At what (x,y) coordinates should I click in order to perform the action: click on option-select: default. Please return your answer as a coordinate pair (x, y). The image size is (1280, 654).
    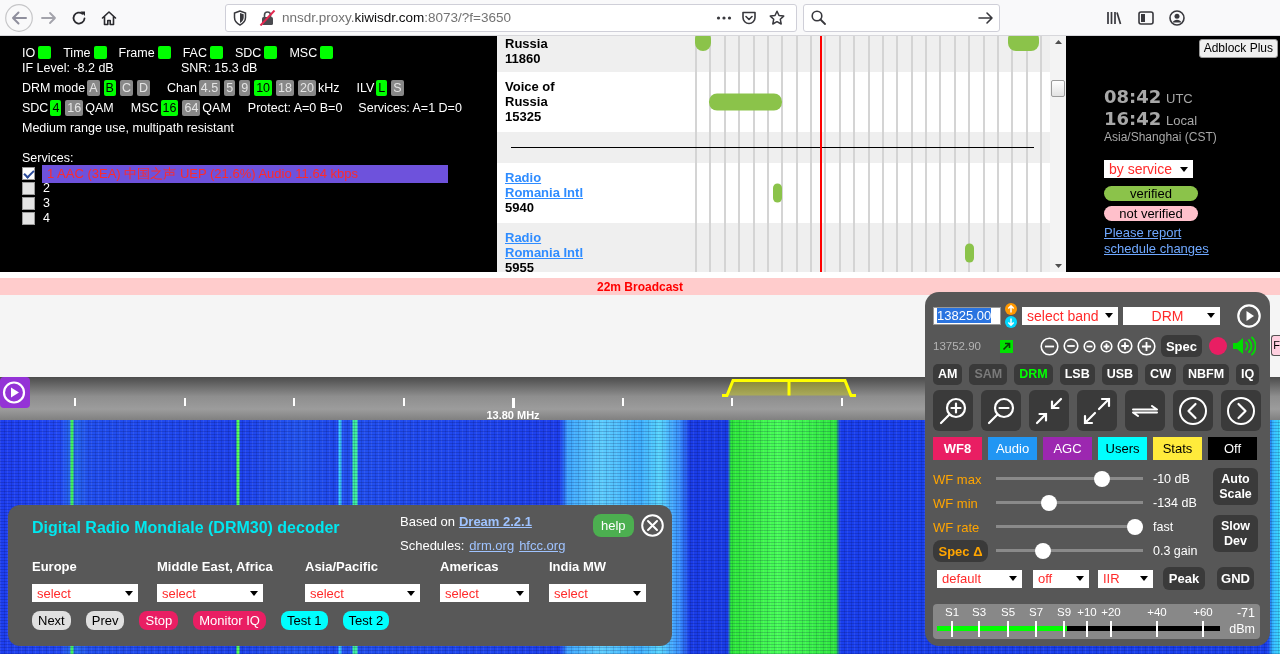
    Looking at the image, I should click on (979, 578).